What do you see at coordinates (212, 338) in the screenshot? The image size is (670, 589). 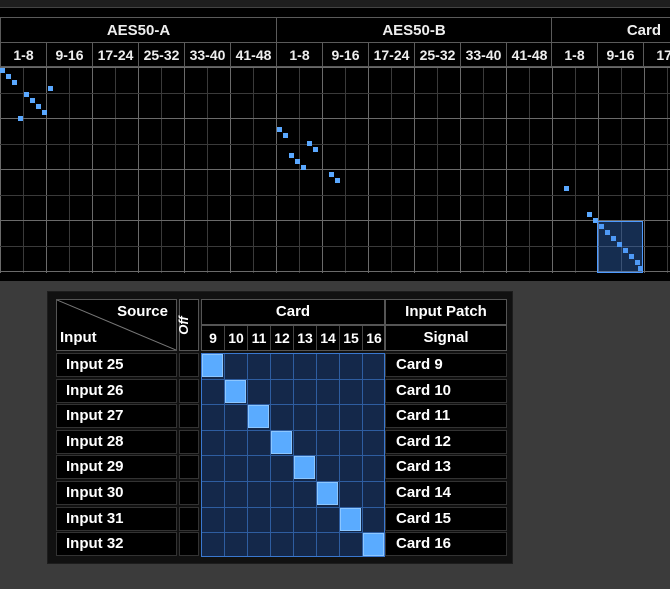 I see `column-header-card-9: 9` at bounding box center [212, 338].